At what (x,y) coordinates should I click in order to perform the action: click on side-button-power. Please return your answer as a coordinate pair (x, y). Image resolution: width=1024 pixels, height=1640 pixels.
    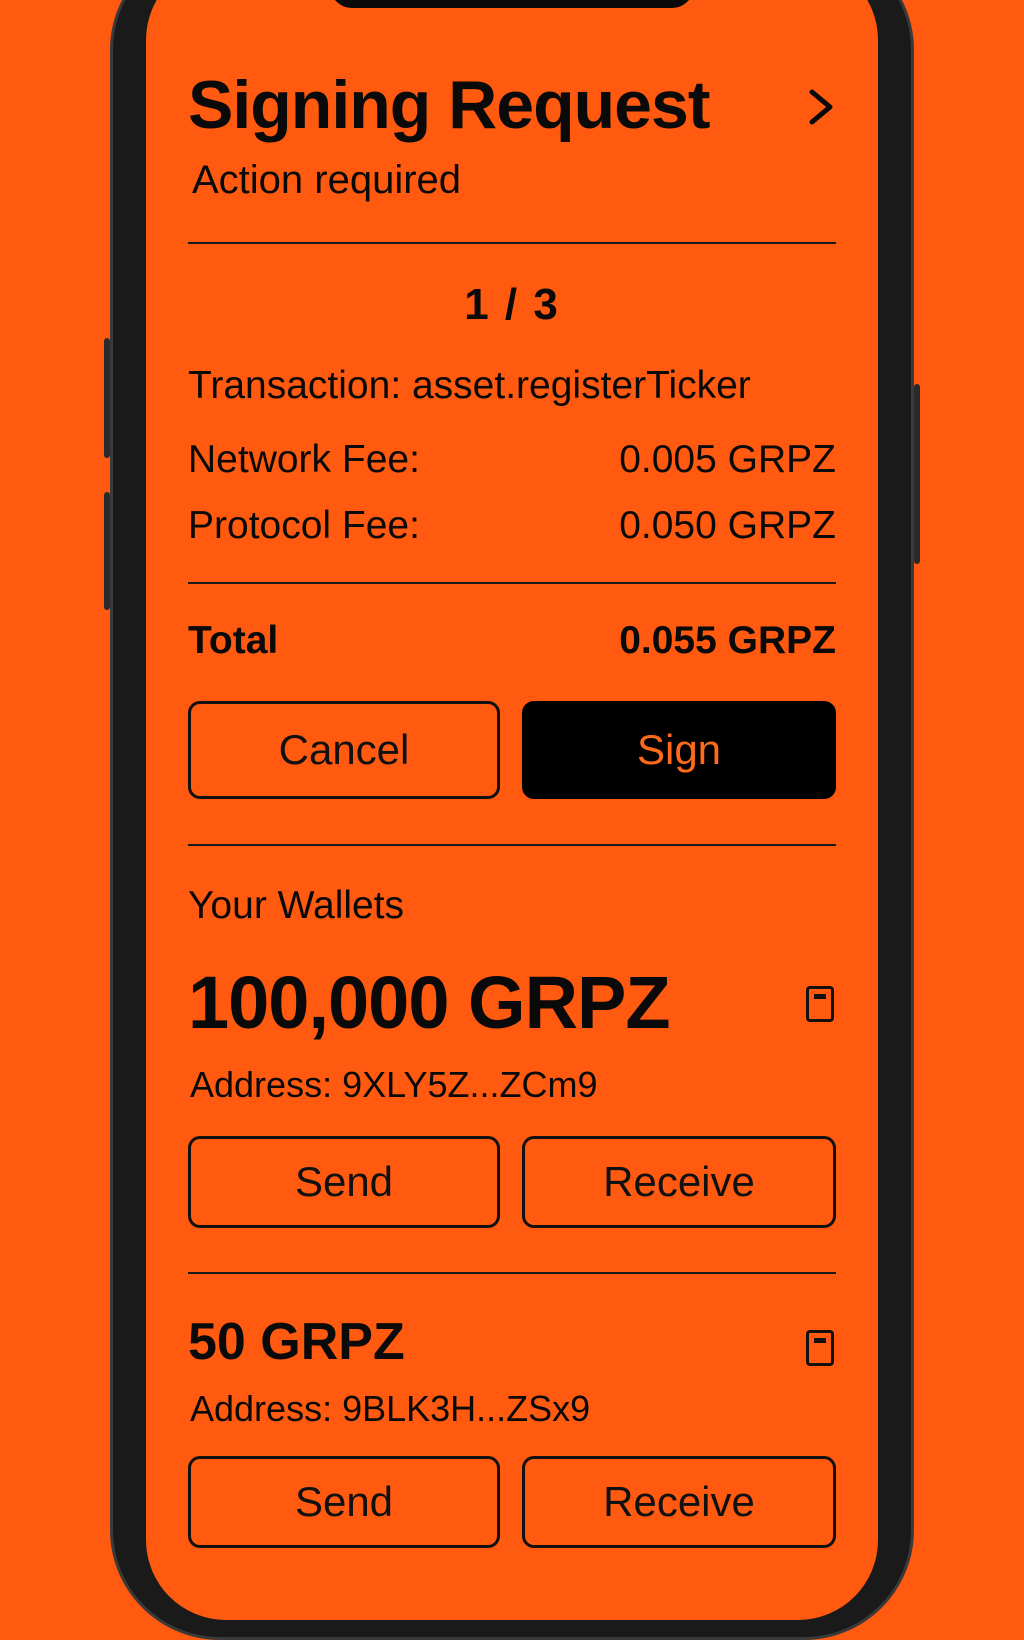
    Looking at the image, I should click on (917, 474).